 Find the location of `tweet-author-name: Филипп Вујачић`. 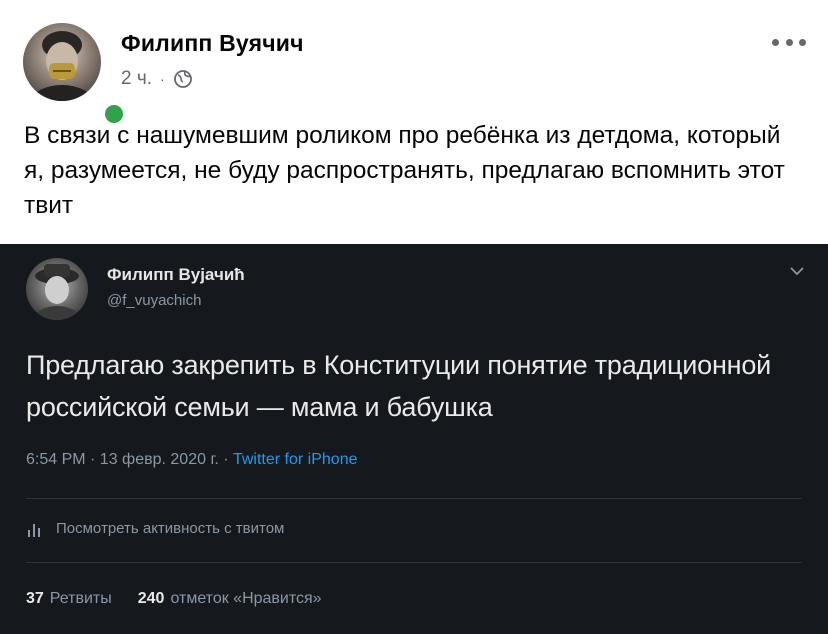

tweet-author-name: Филипп Вујачић is located at coordinates (176, 274).